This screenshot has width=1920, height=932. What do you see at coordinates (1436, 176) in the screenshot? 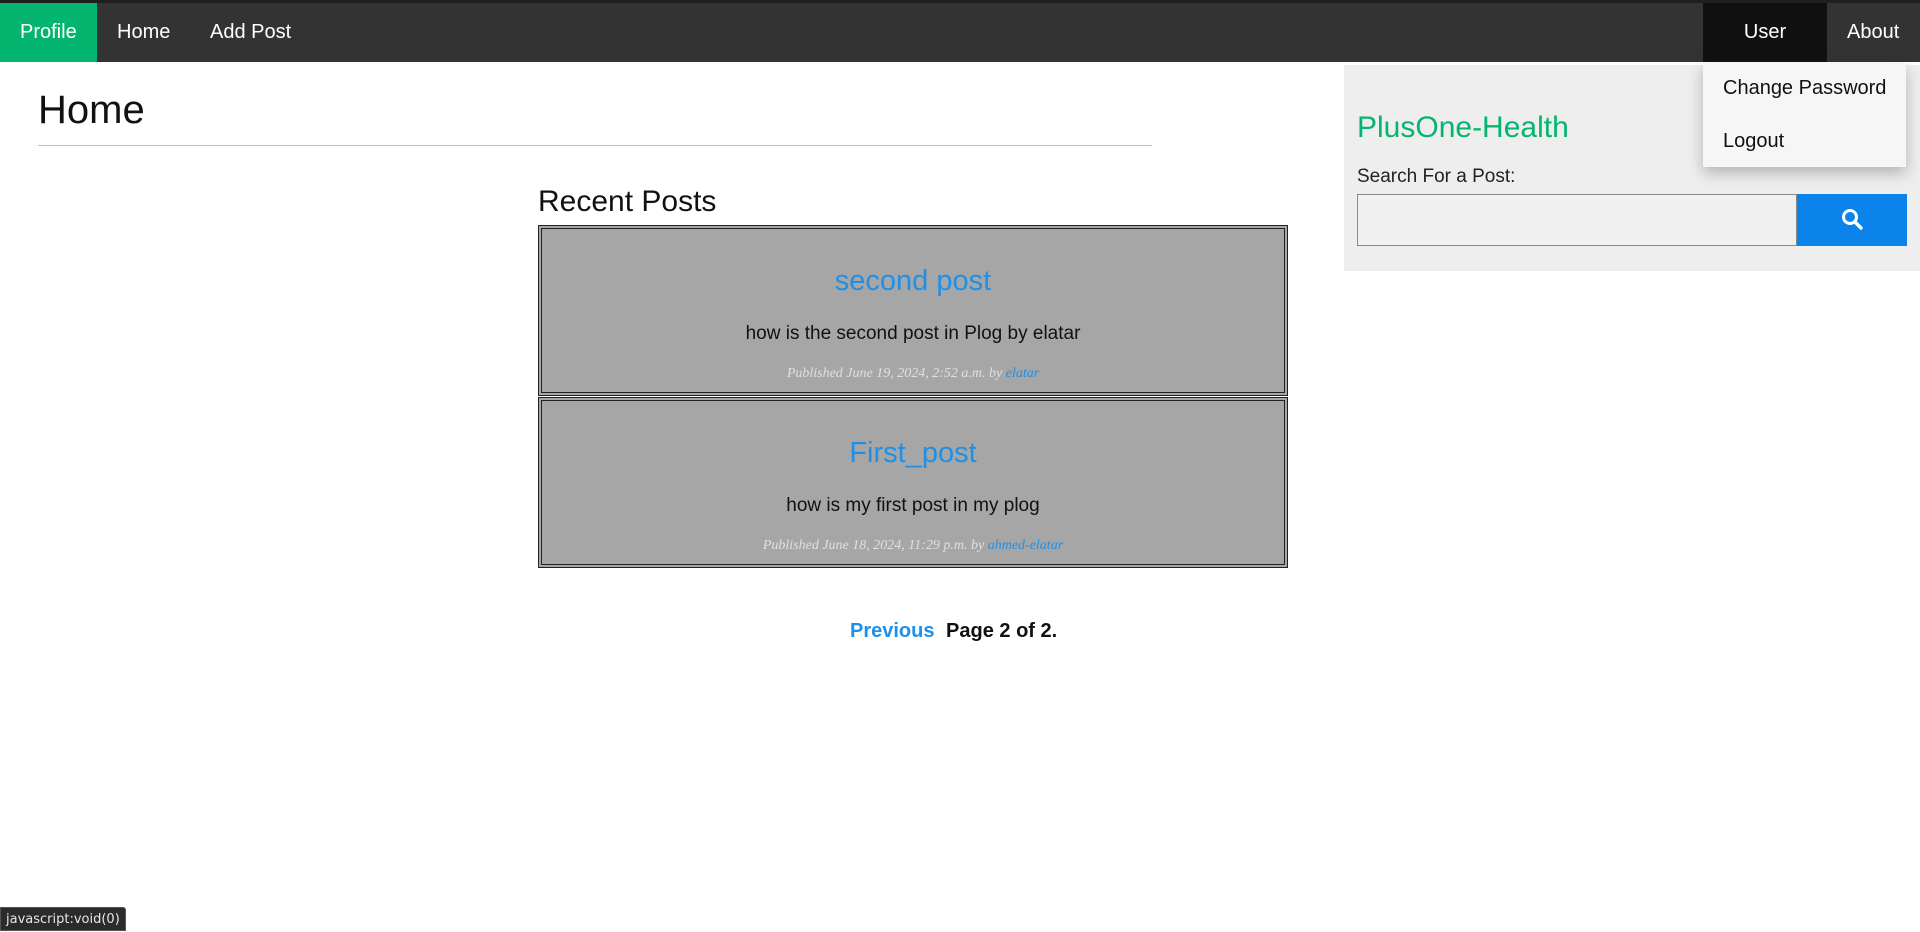
I see `search-label: Search For a Post:` at bounding box center [1436, 176].